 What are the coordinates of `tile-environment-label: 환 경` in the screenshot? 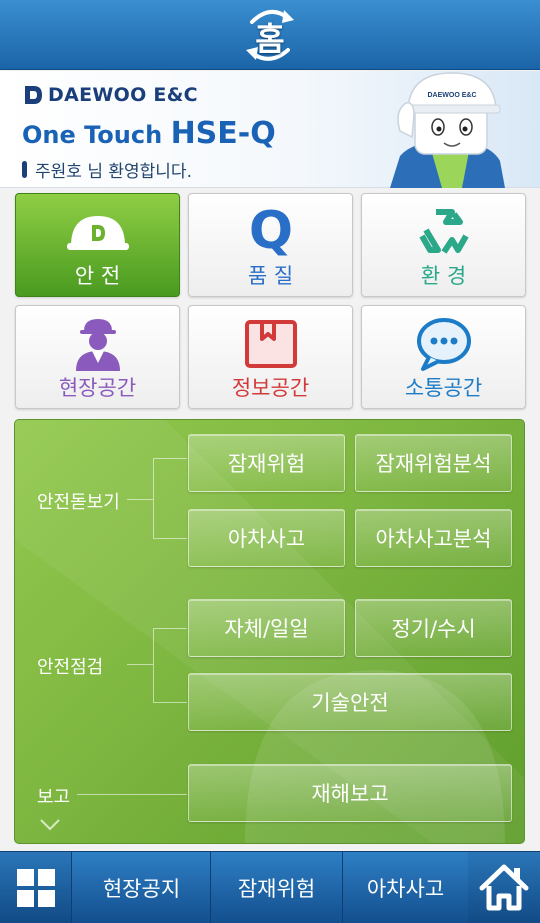 It's located at (443, 276).